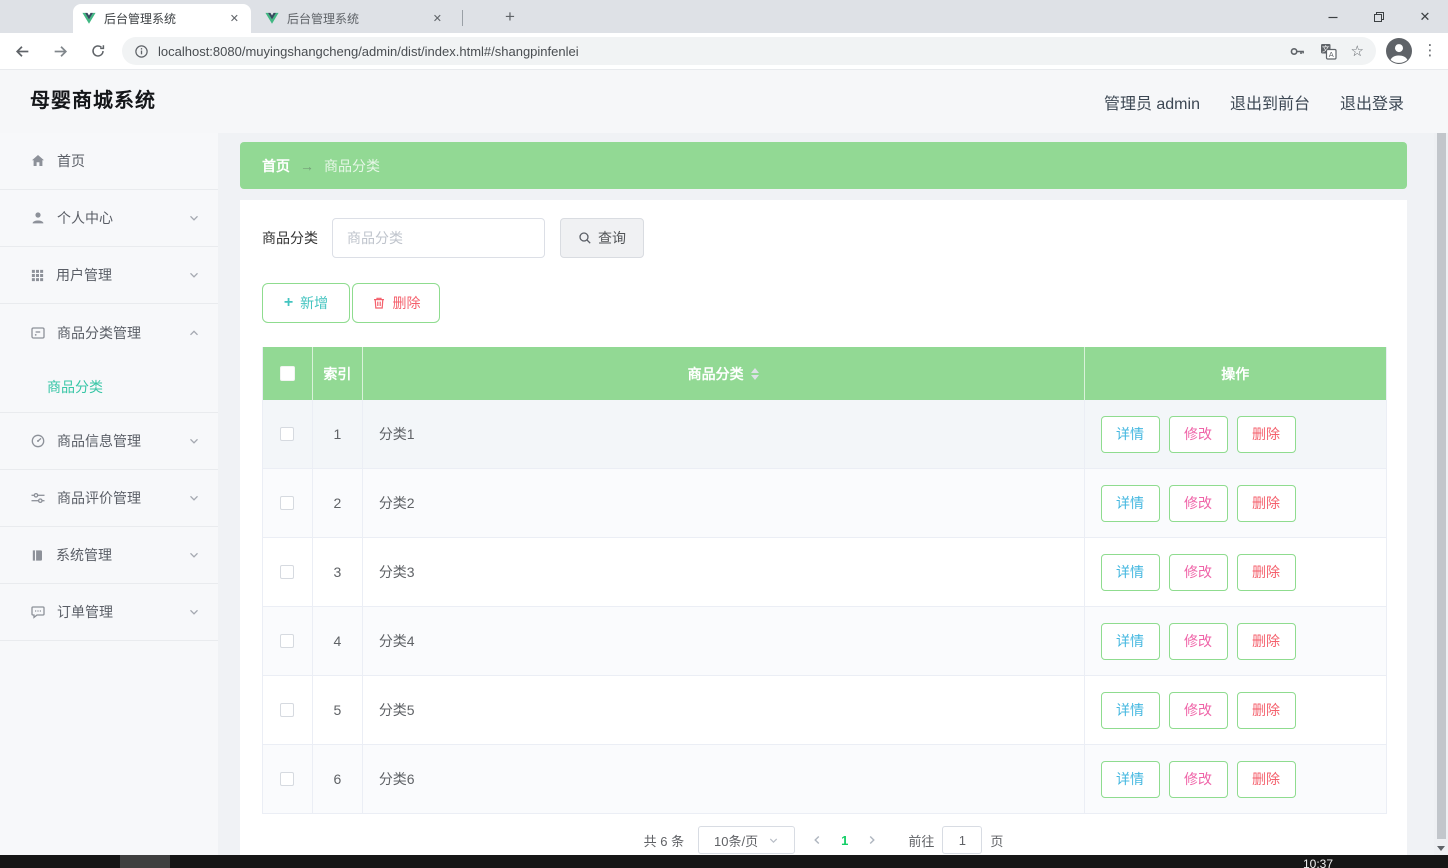 The image size is (1448, 868). I want to click on browser-tab-active: 后台管理系统 ✕, so click(162, 18).